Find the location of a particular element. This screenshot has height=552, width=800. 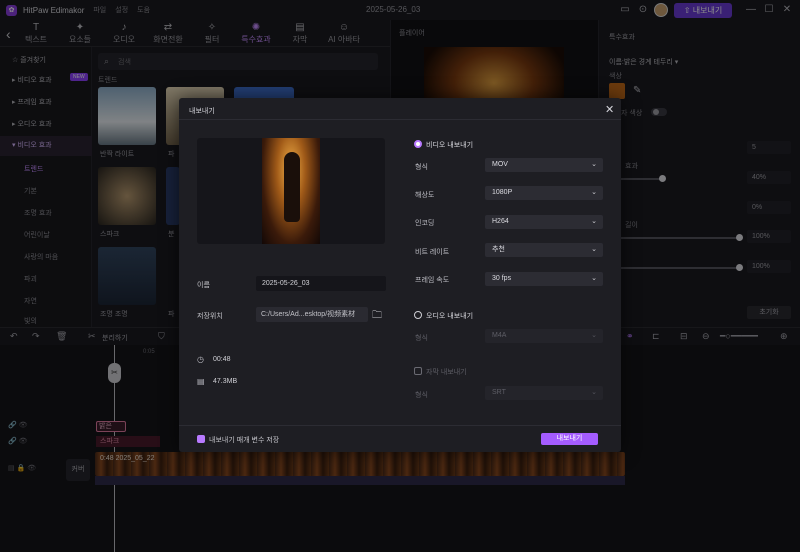

resolution-select: 1080P ⌄ is located at coordinates (544, 193).